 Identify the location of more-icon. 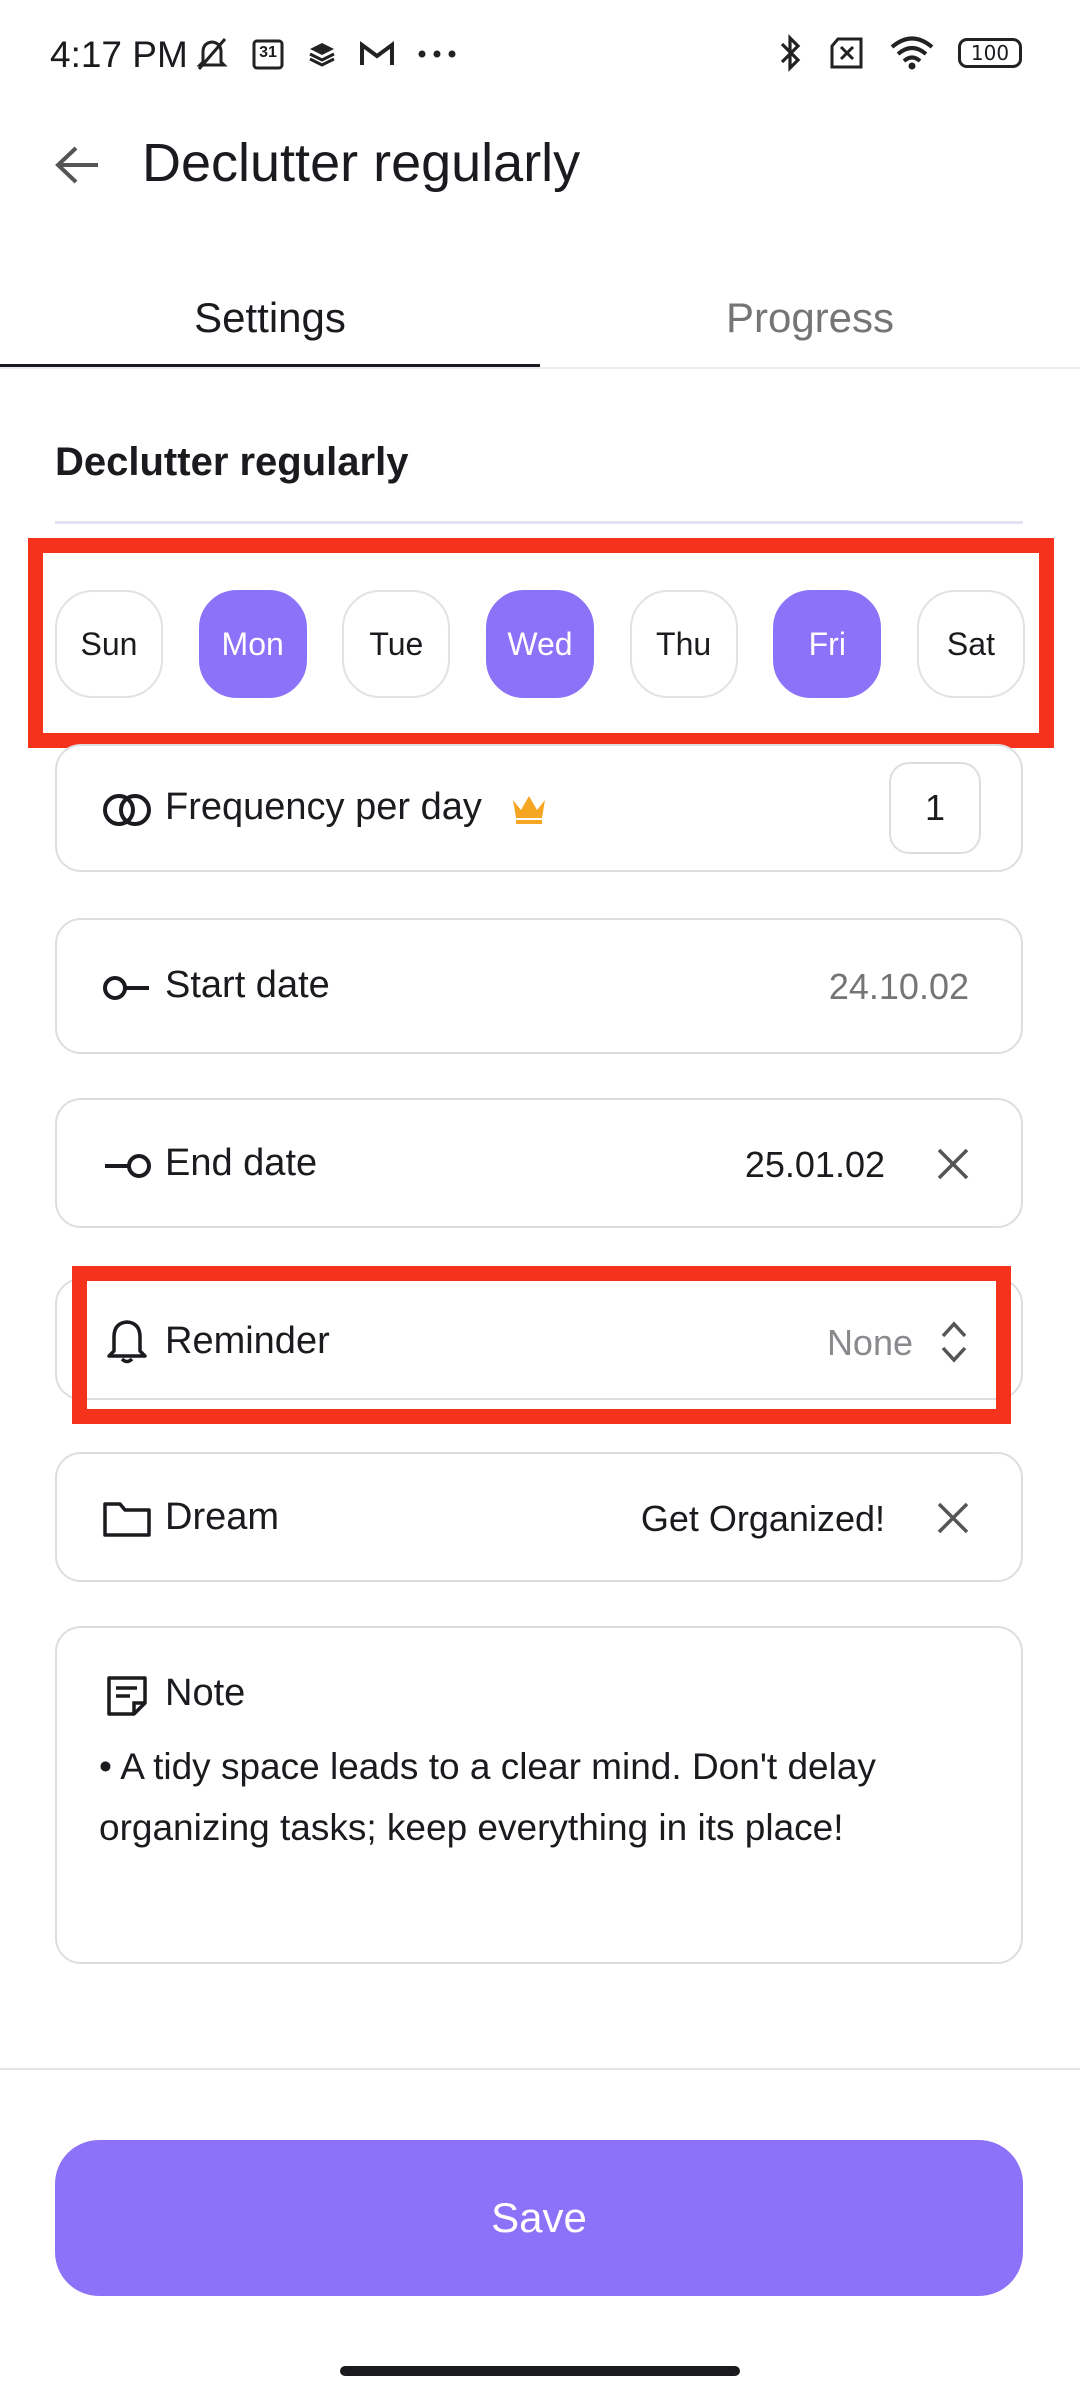
(437, 54).